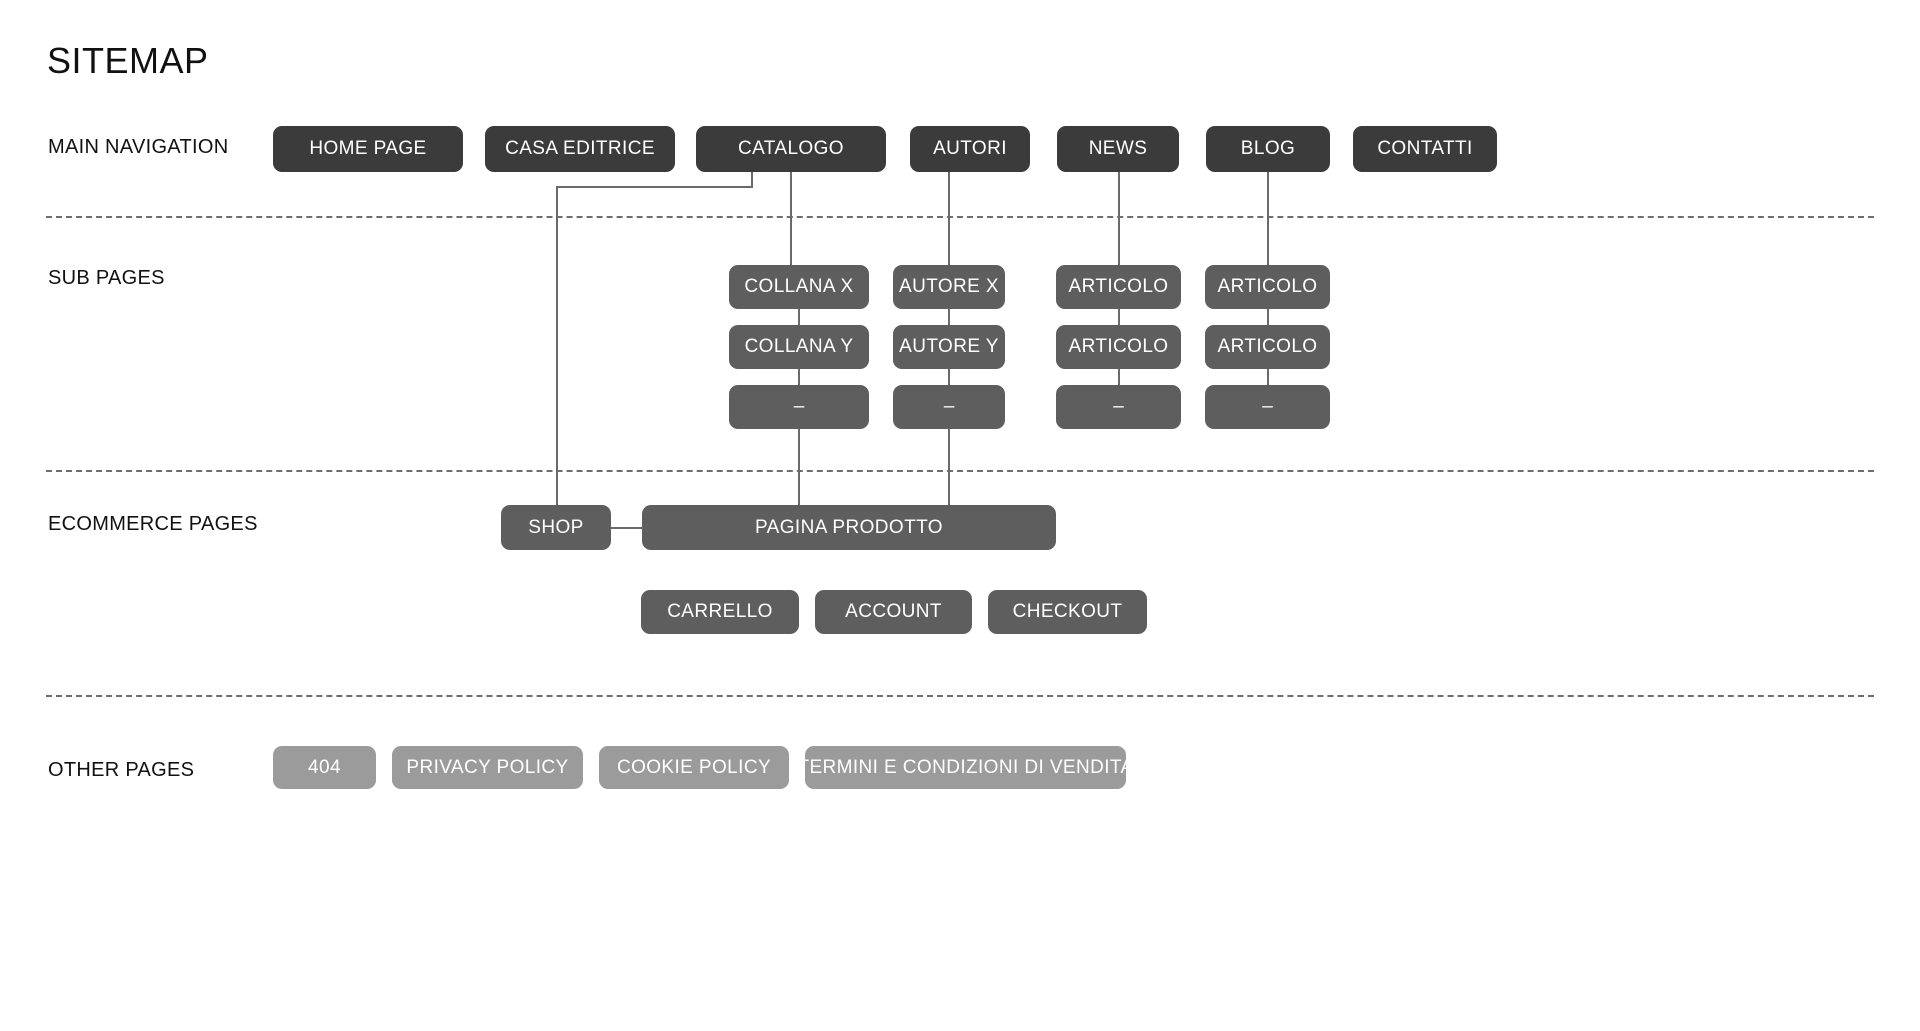  I want to click on node-label-contatti: CONTATTI, so click(1425, 148).